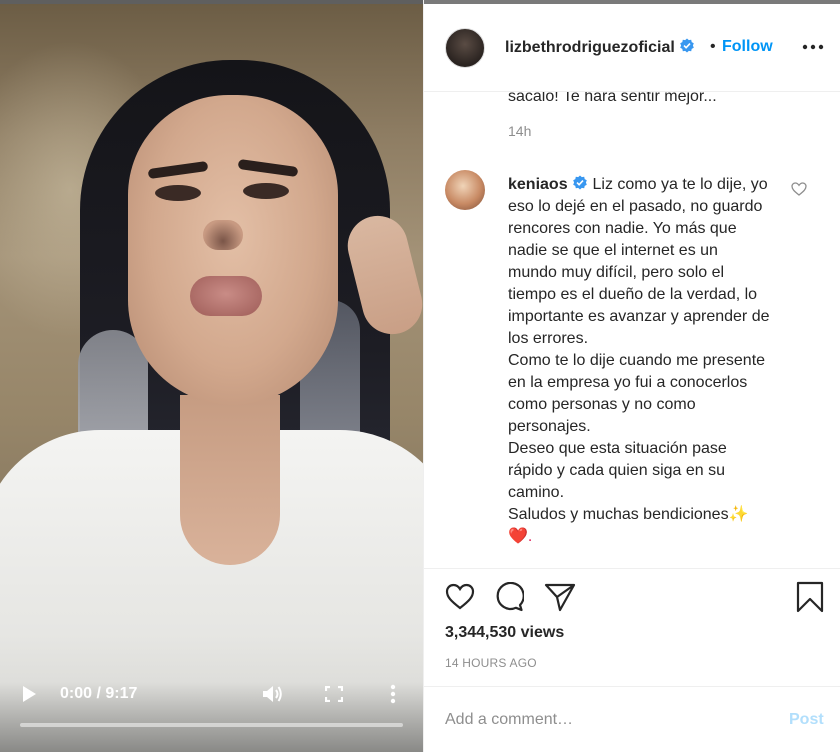  What do you see at coordinates (178, 193) in the screenshot?
I see `video-subject-eye-left` at bounding box center [178, 193].